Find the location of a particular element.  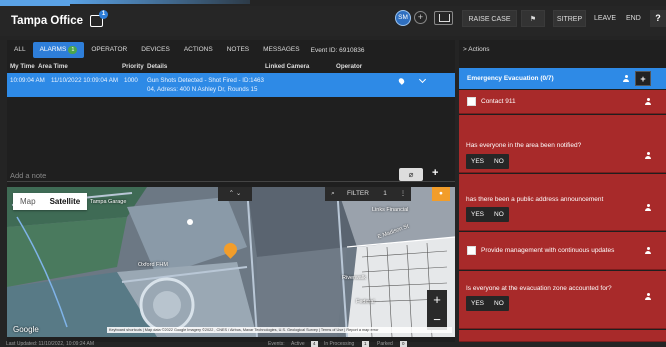

col-linked-camera: Linked Camera is located at coordinates (287, 66).